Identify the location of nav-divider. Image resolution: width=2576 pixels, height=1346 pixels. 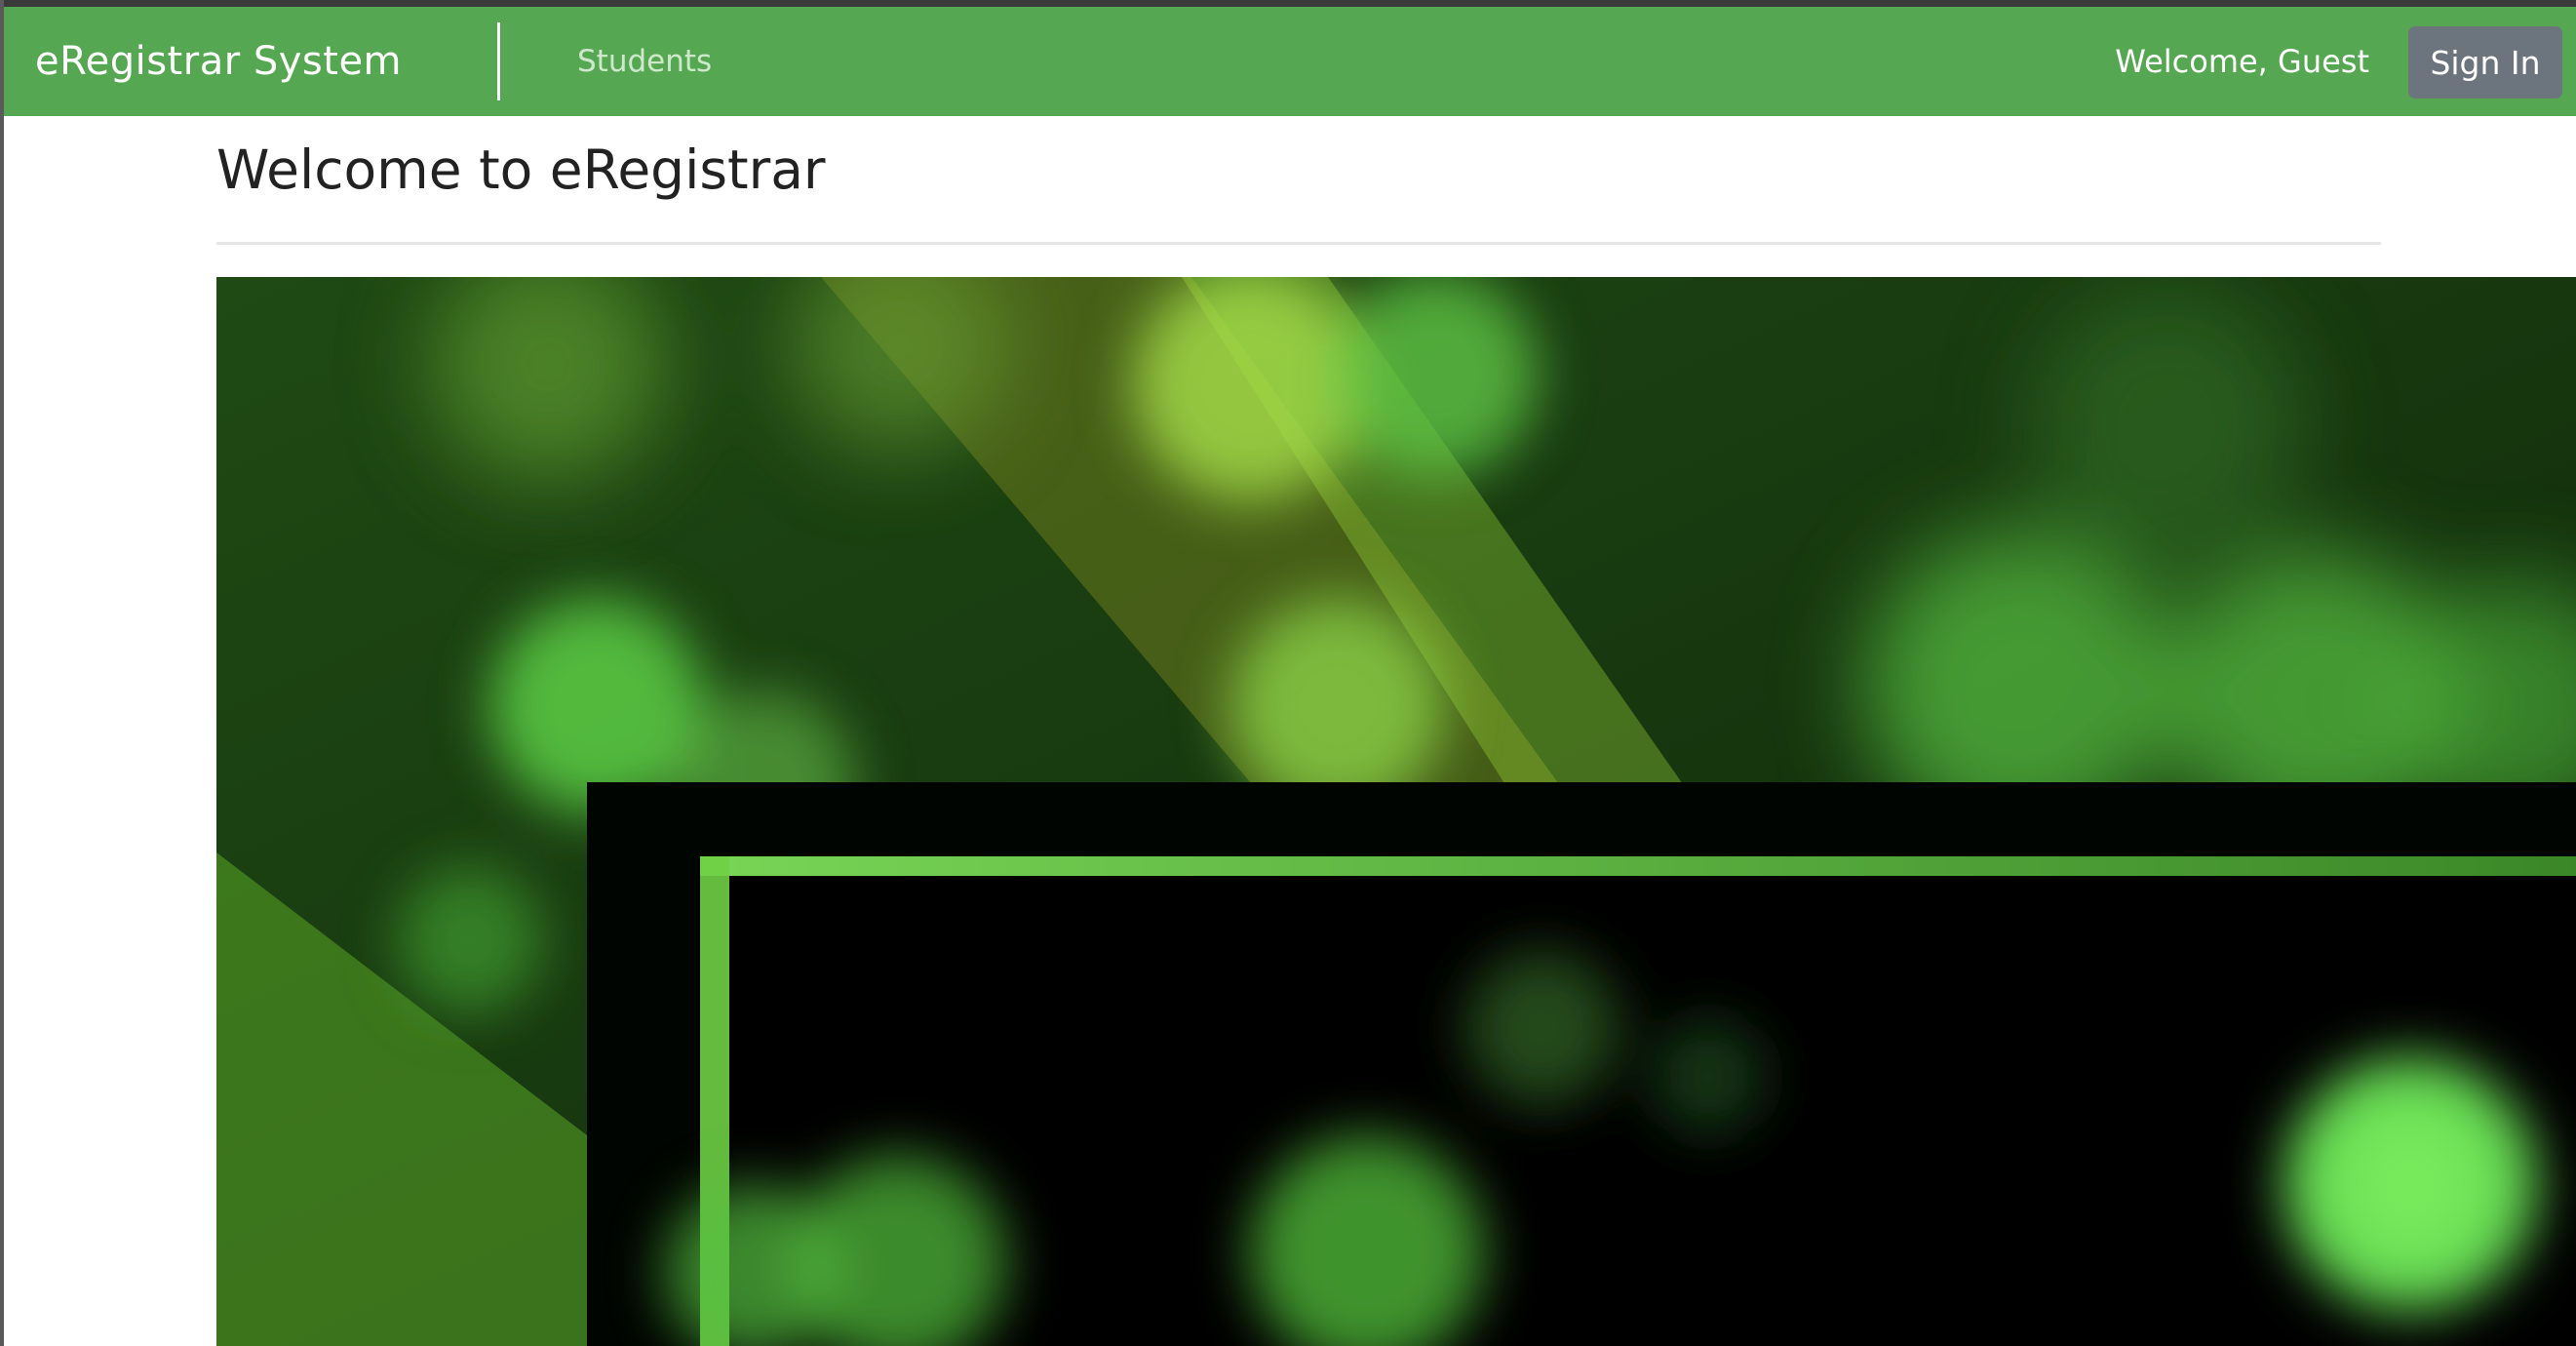
(498, 61).